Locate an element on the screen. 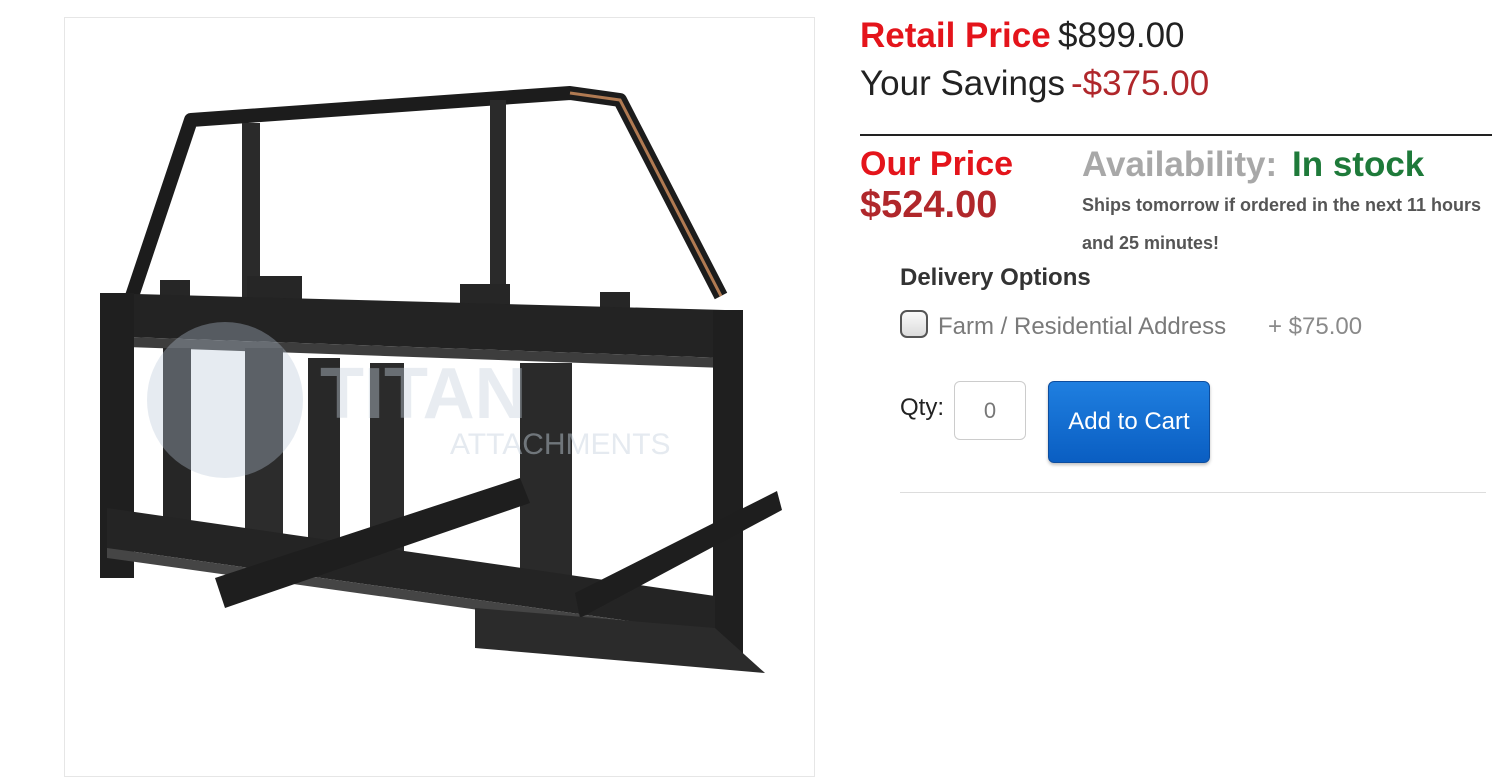 Image resolution: width=1495 pixels, height=777 pixels. savings-value: -$375.00 is located at coordinates (1140, 83).